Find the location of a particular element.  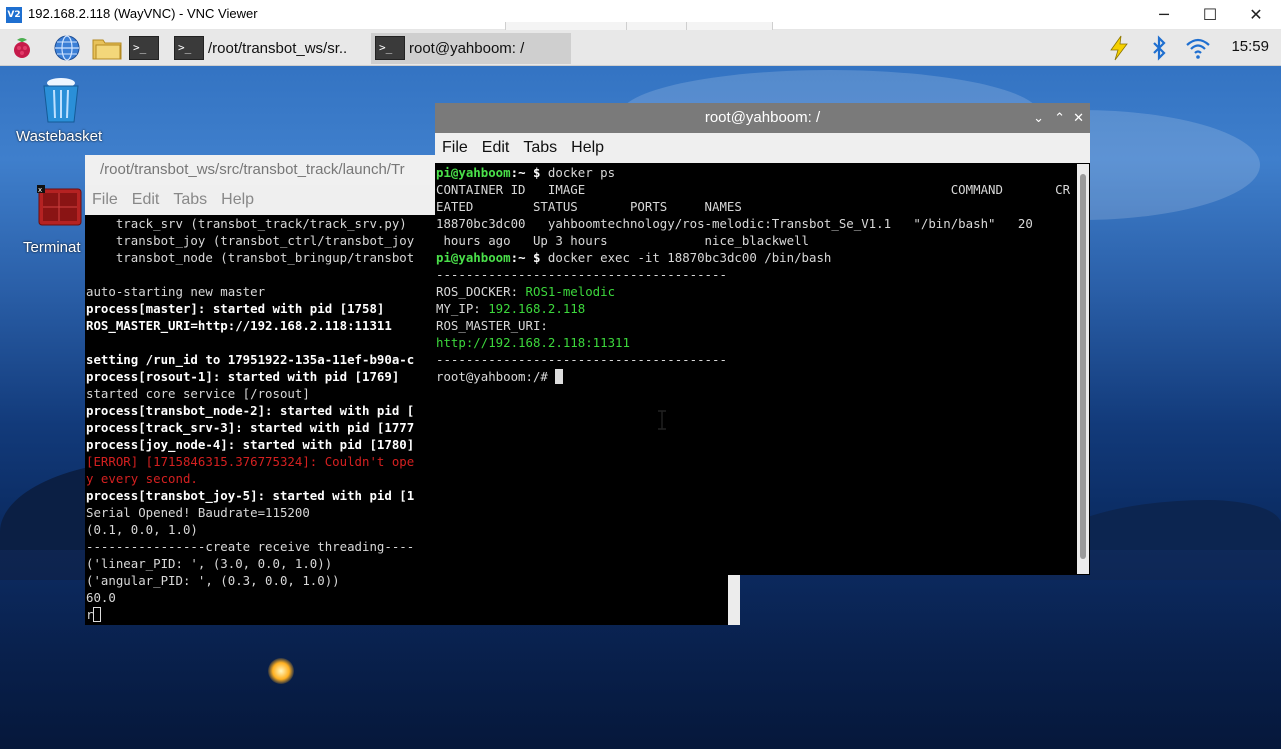

terminal-text: Serial Opened! Baudrate=115200 is located at coordinates (198, 512).